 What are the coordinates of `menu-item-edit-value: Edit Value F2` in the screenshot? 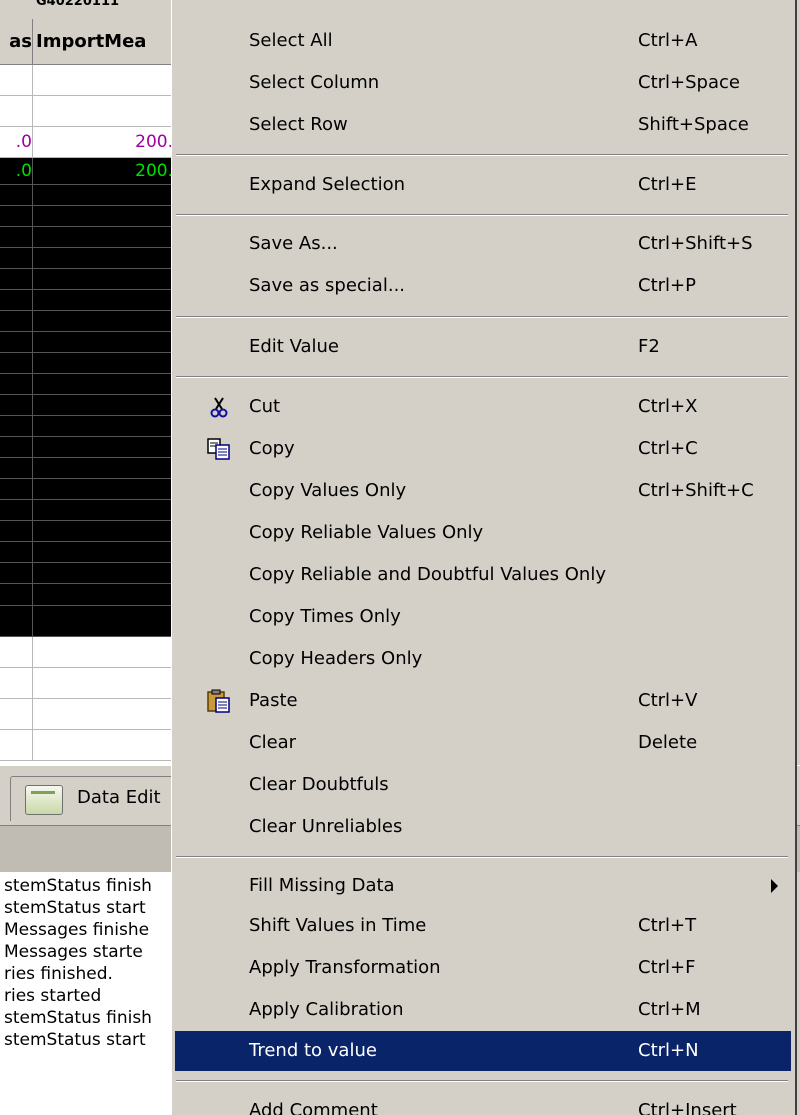 It's located at (483, 347).